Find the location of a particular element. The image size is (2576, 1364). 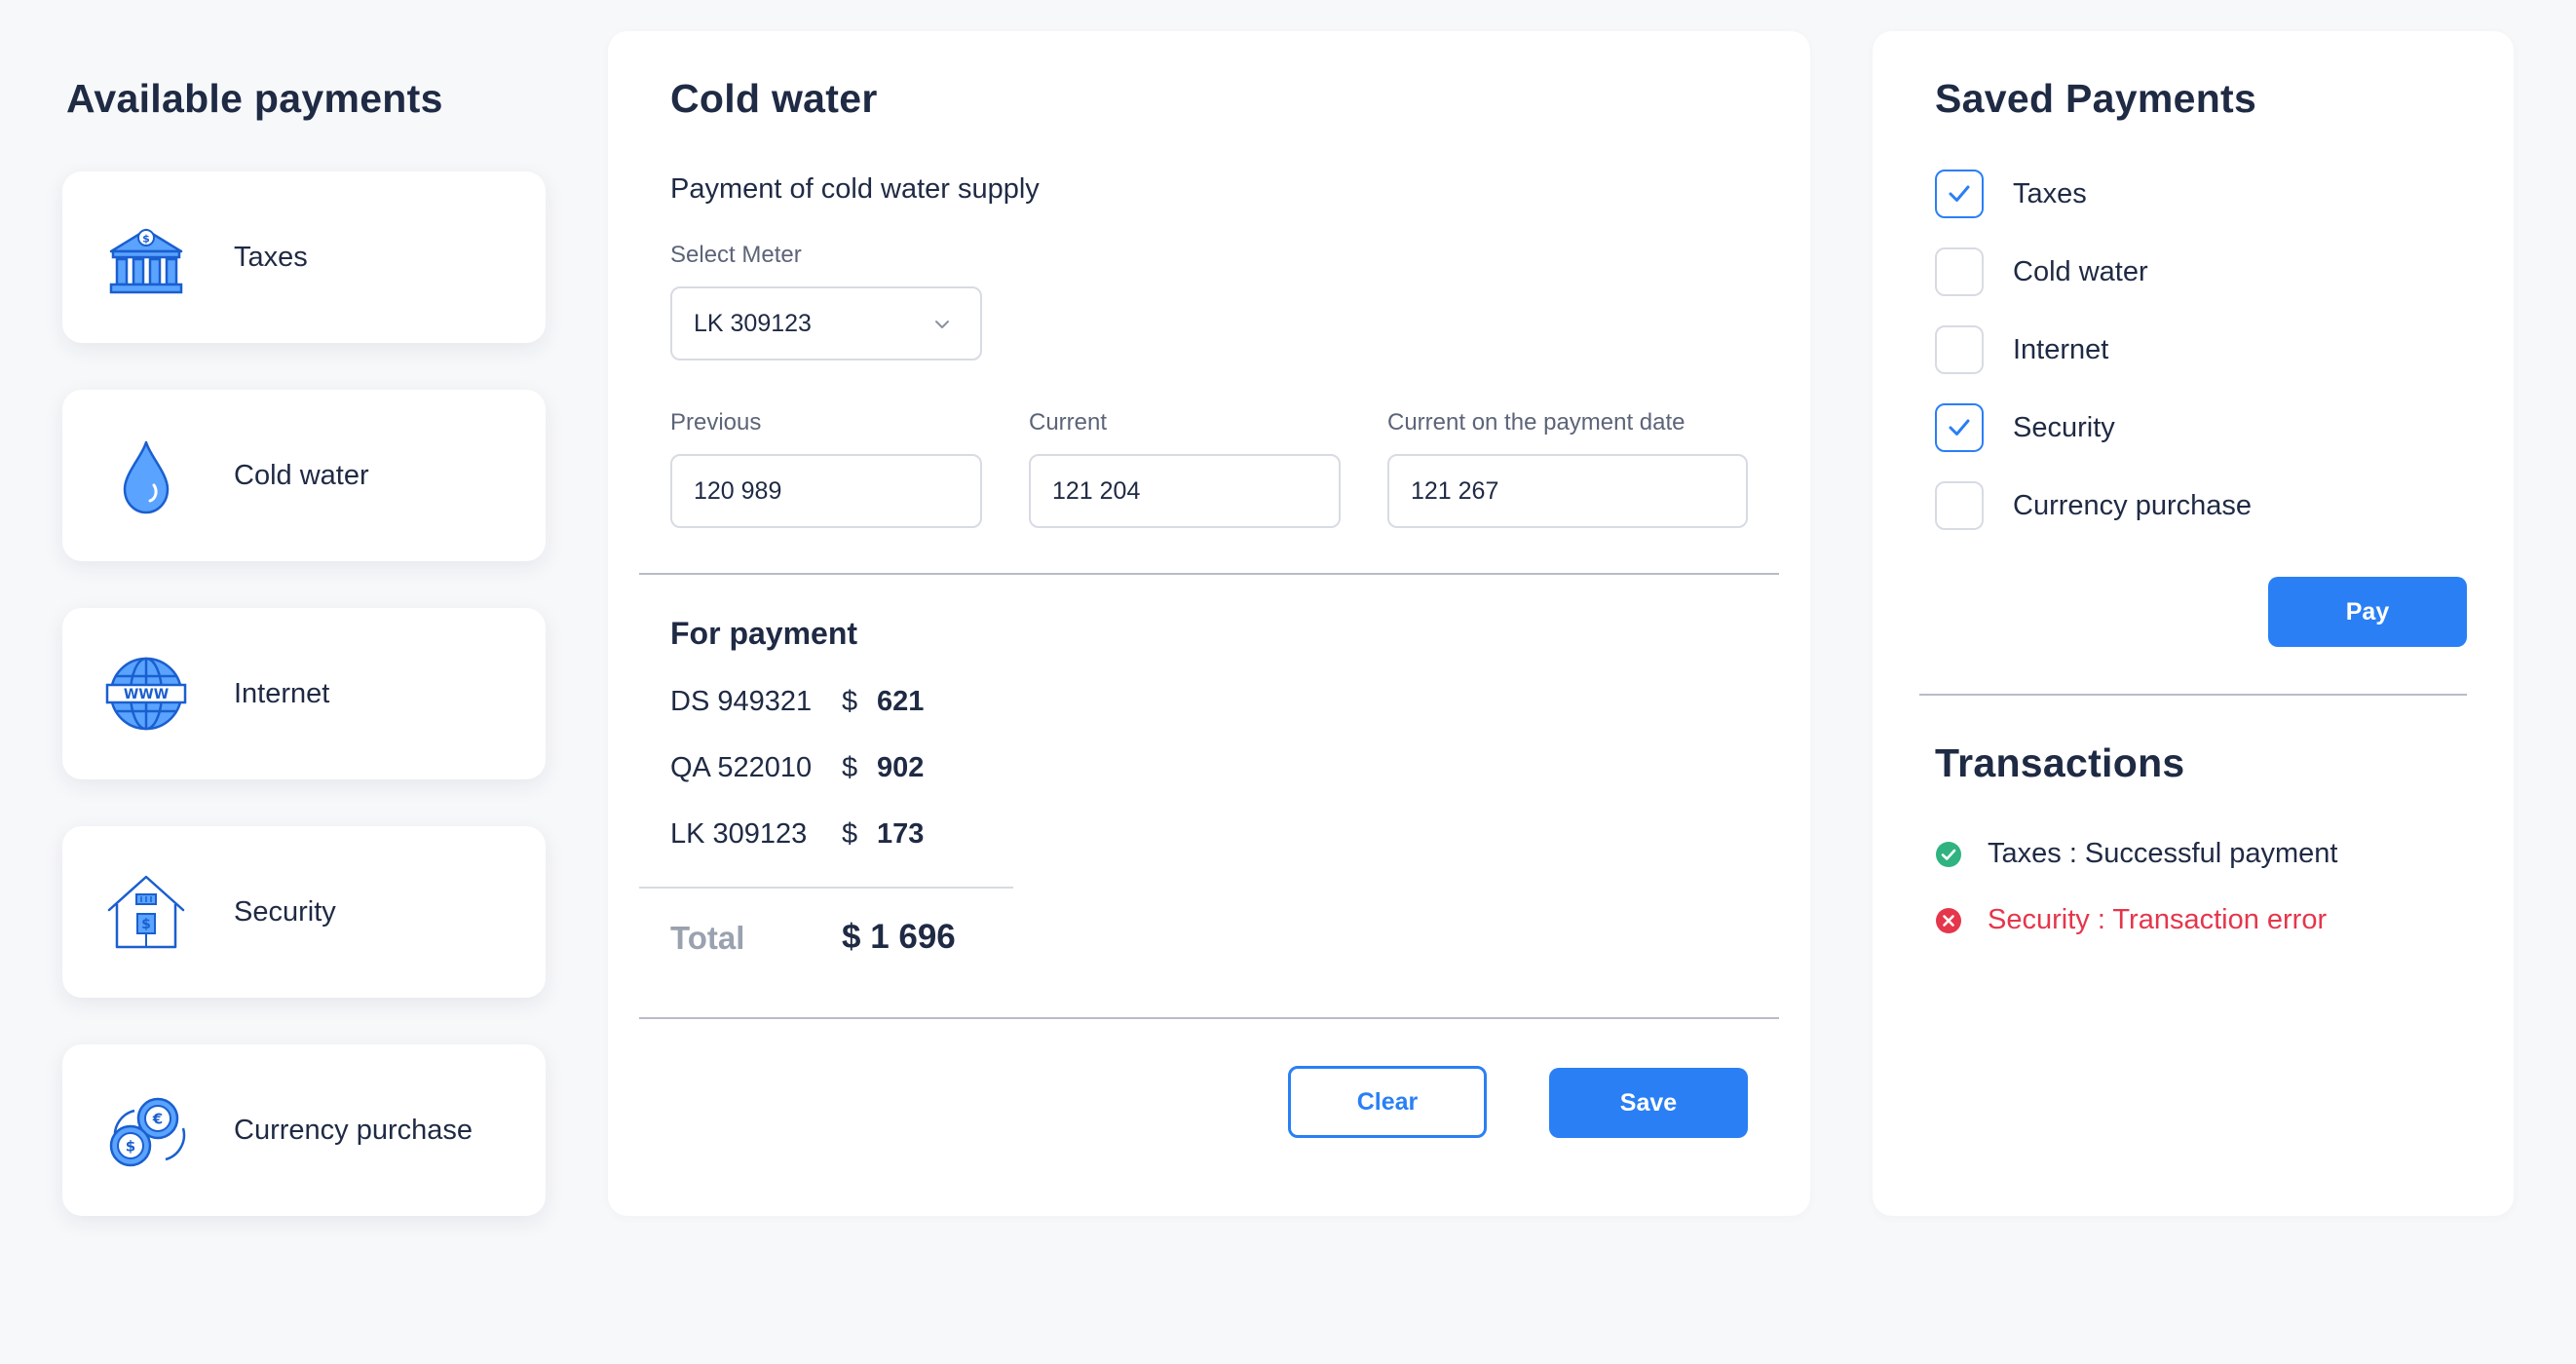

payment-row-id: DS 949321 is located at coordinates (741, 701).